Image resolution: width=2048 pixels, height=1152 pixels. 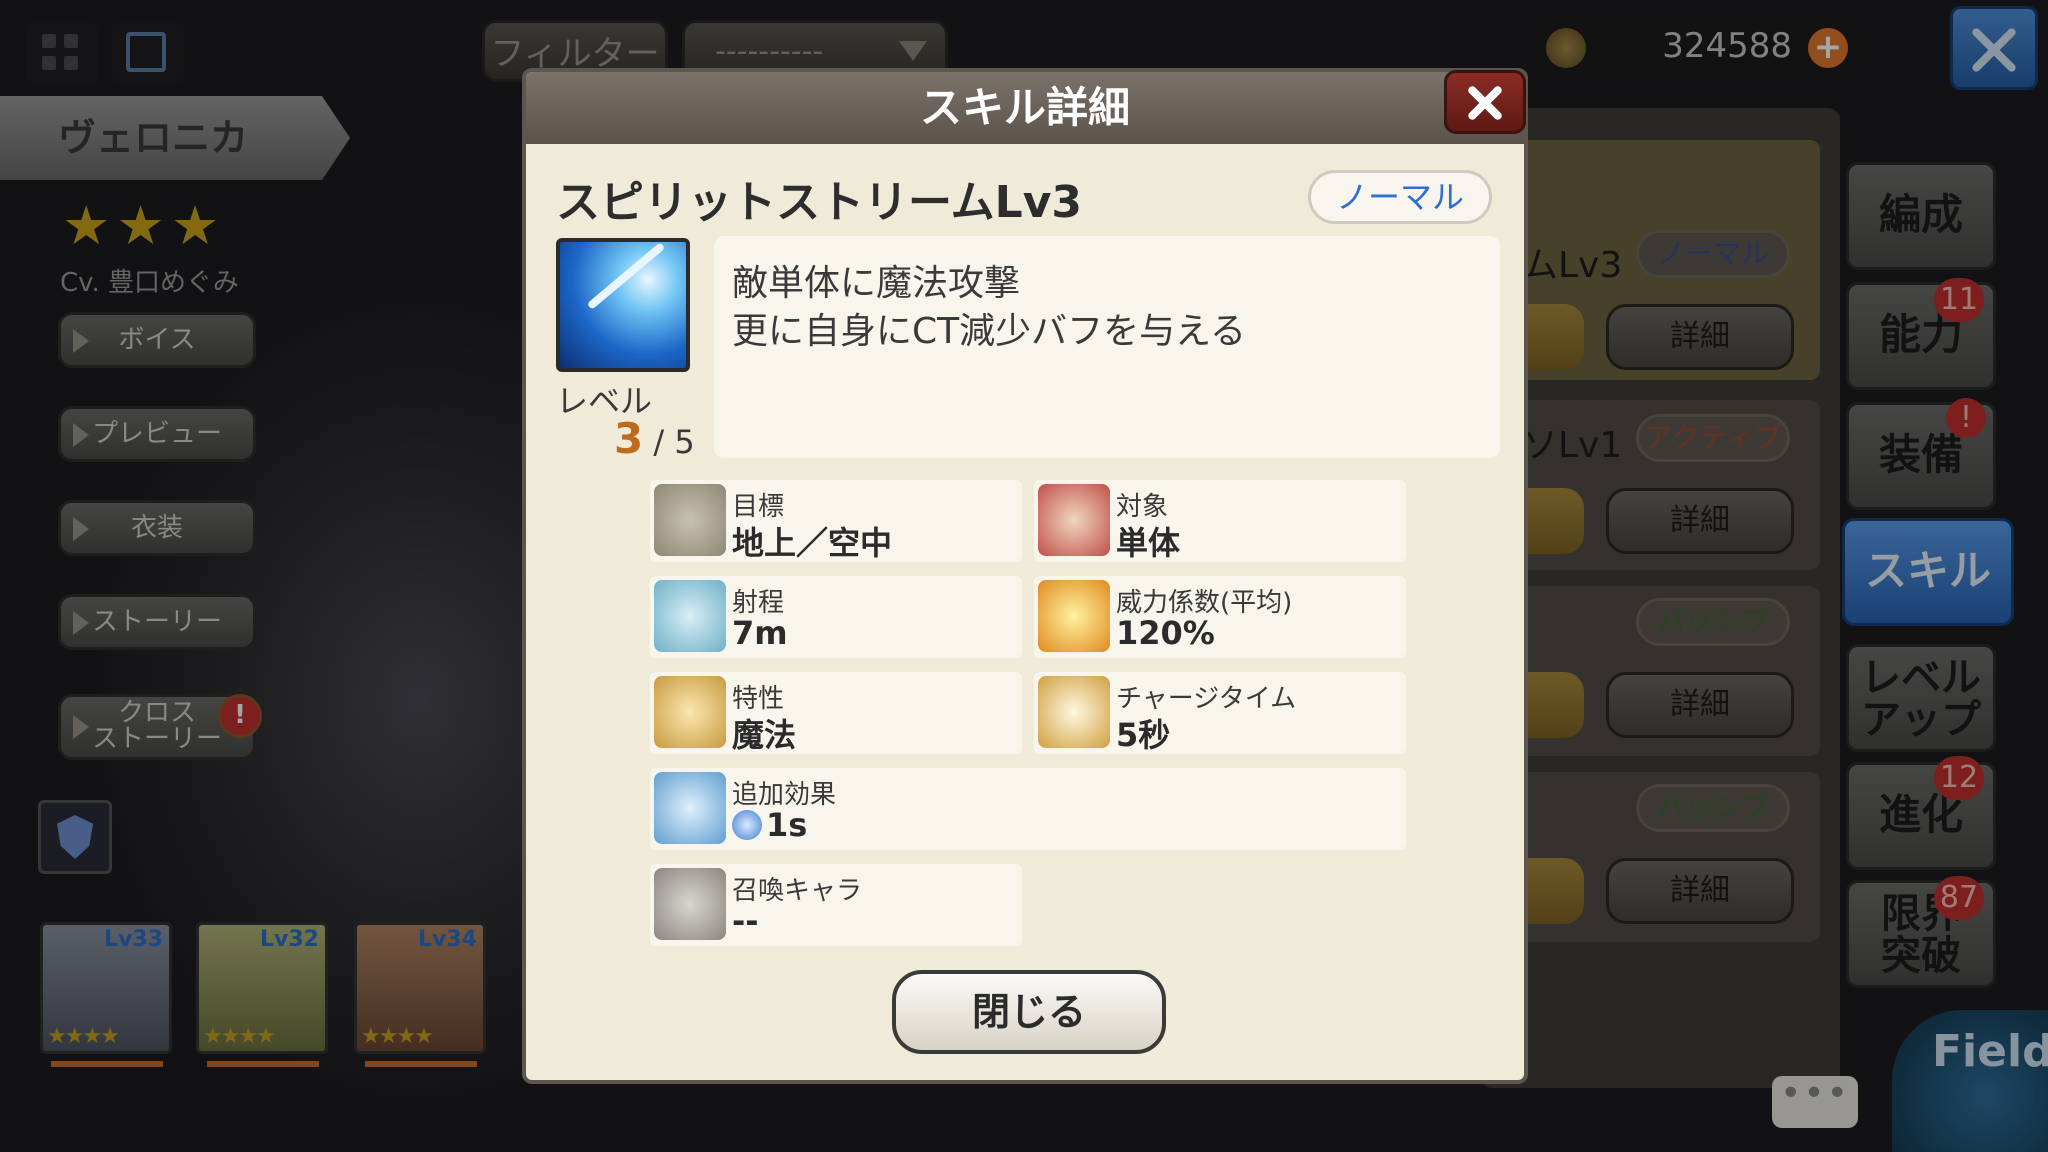 I want to click on close-button: 閉じる, so click(x=1029, y=1012).